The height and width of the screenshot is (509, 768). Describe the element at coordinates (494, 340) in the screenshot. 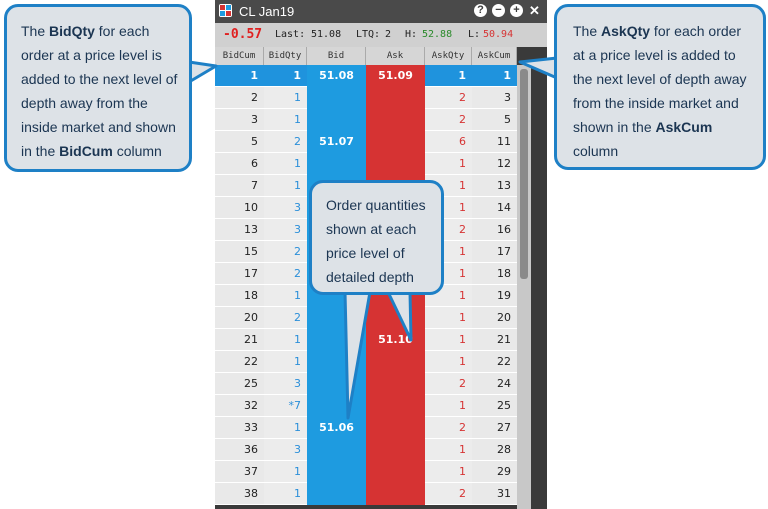

I see `askcum-cell: 21` at that location.